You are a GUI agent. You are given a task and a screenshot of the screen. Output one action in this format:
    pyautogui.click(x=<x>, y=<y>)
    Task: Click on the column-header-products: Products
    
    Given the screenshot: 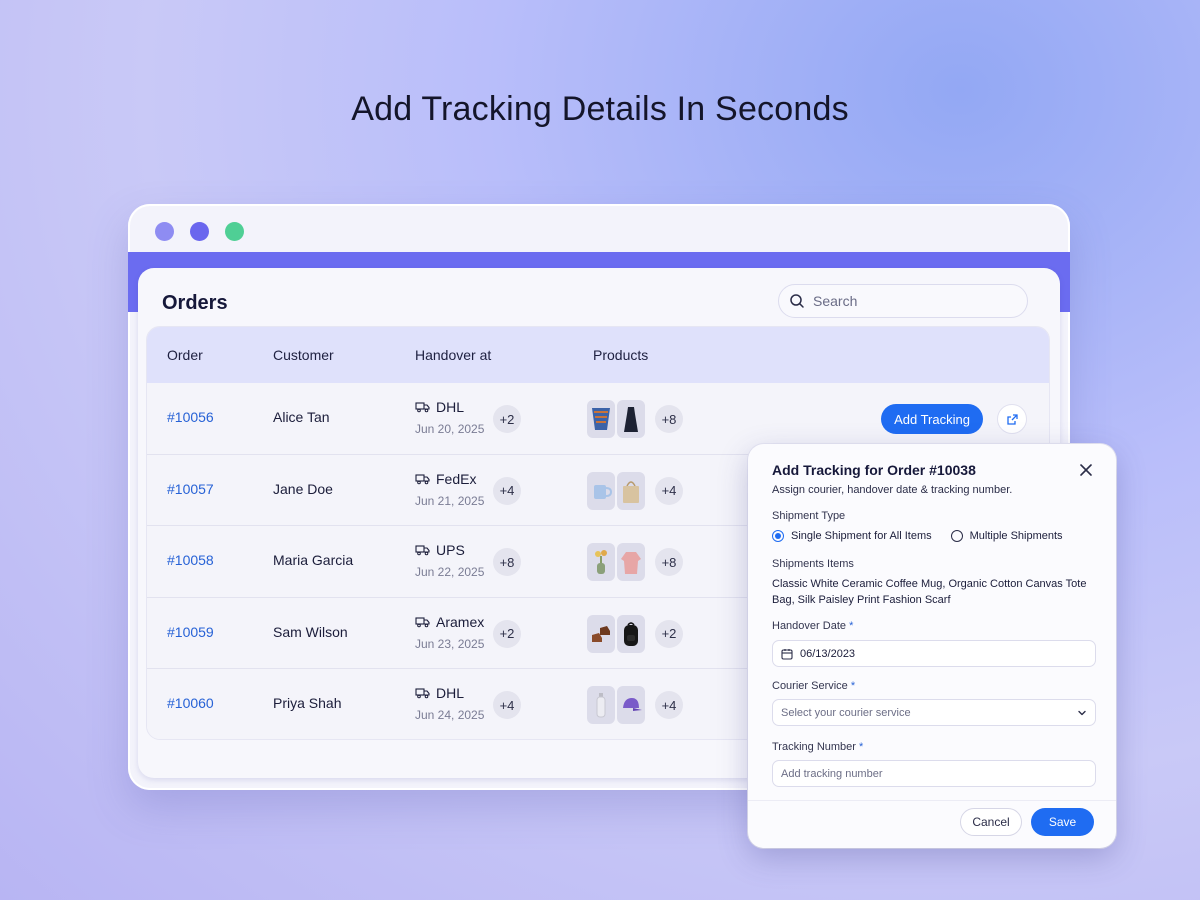 What is the action you would take?
    pyautogui.click(x=620, y=355)
    